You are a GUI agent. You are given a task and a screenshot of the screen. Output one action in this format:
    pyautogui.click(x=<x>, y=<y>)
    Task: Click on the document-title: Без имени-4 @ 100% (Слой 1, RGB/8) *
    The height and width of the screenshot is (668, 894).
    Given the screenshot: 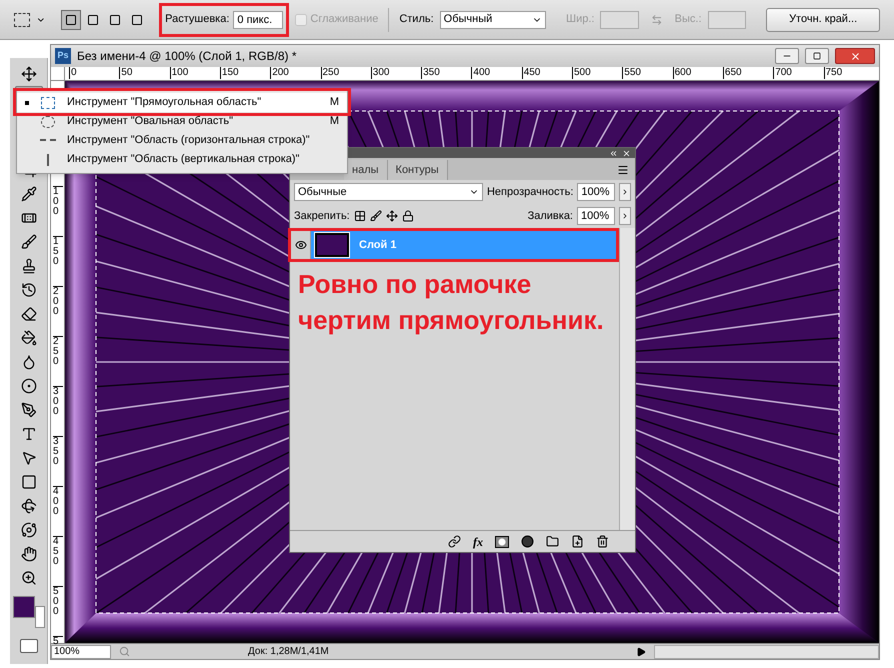 What is the action you would take?
    pyautogui.click(x=187, y=56)
    